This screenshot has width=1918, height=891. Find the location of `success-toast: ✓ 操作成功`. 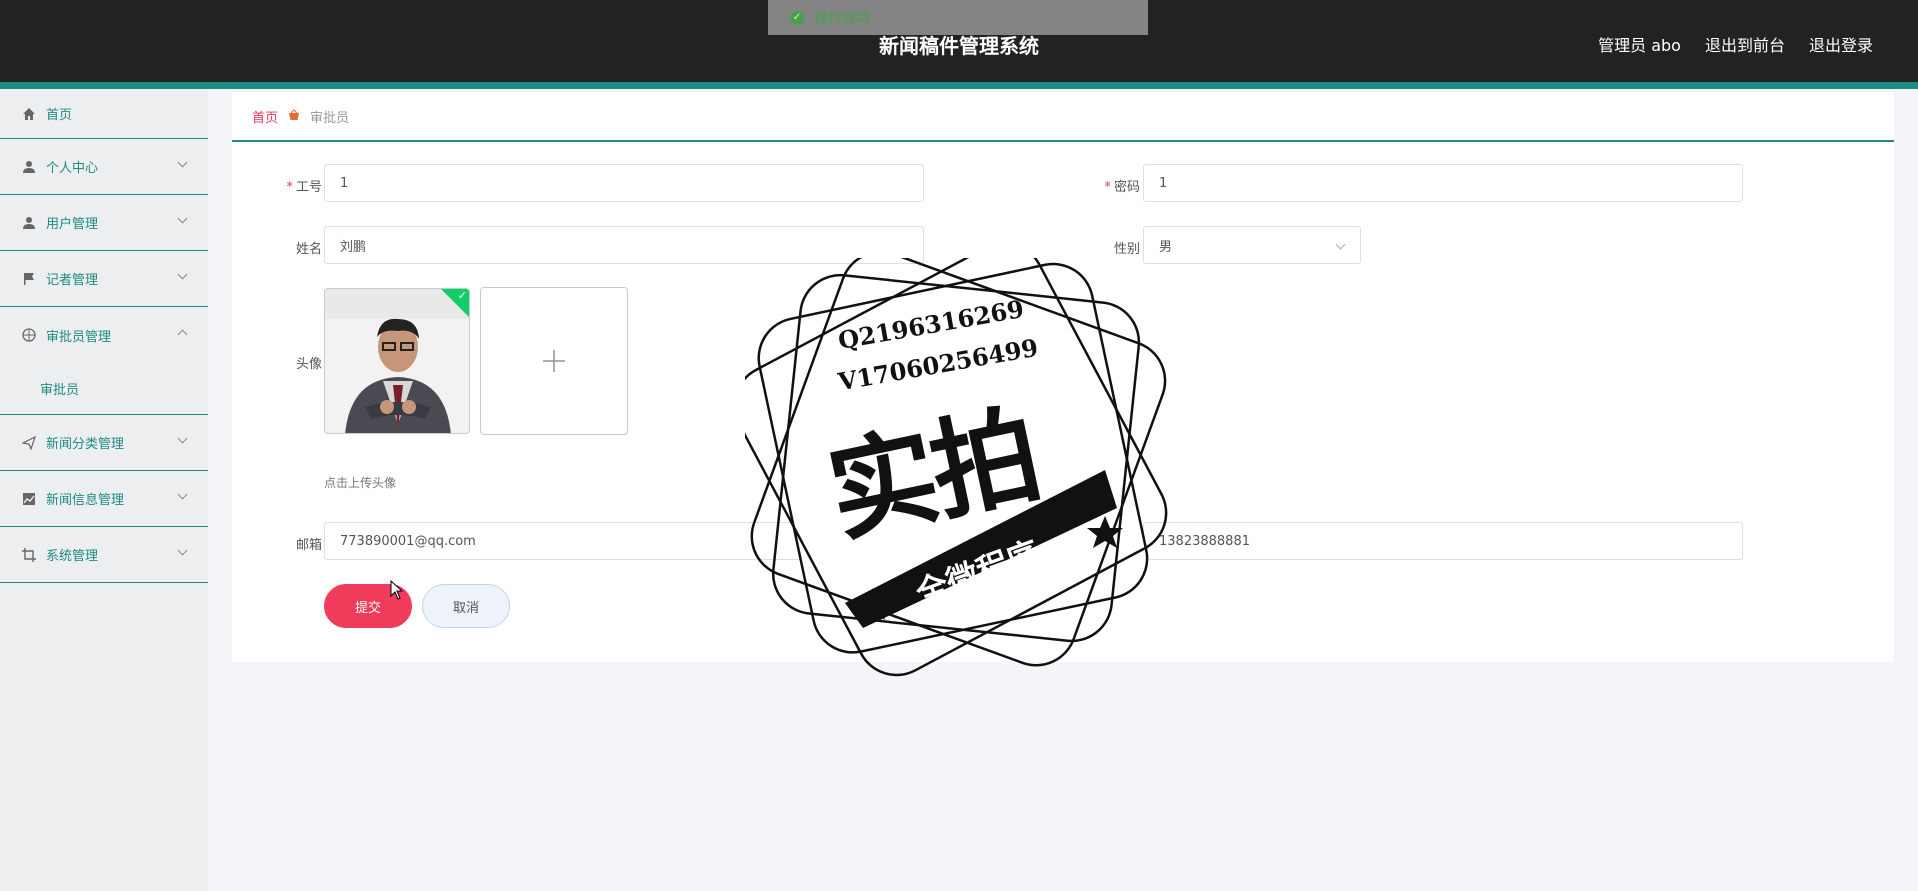

success-toast: ✓ 操作成功 is located at coordinates (958, 17).